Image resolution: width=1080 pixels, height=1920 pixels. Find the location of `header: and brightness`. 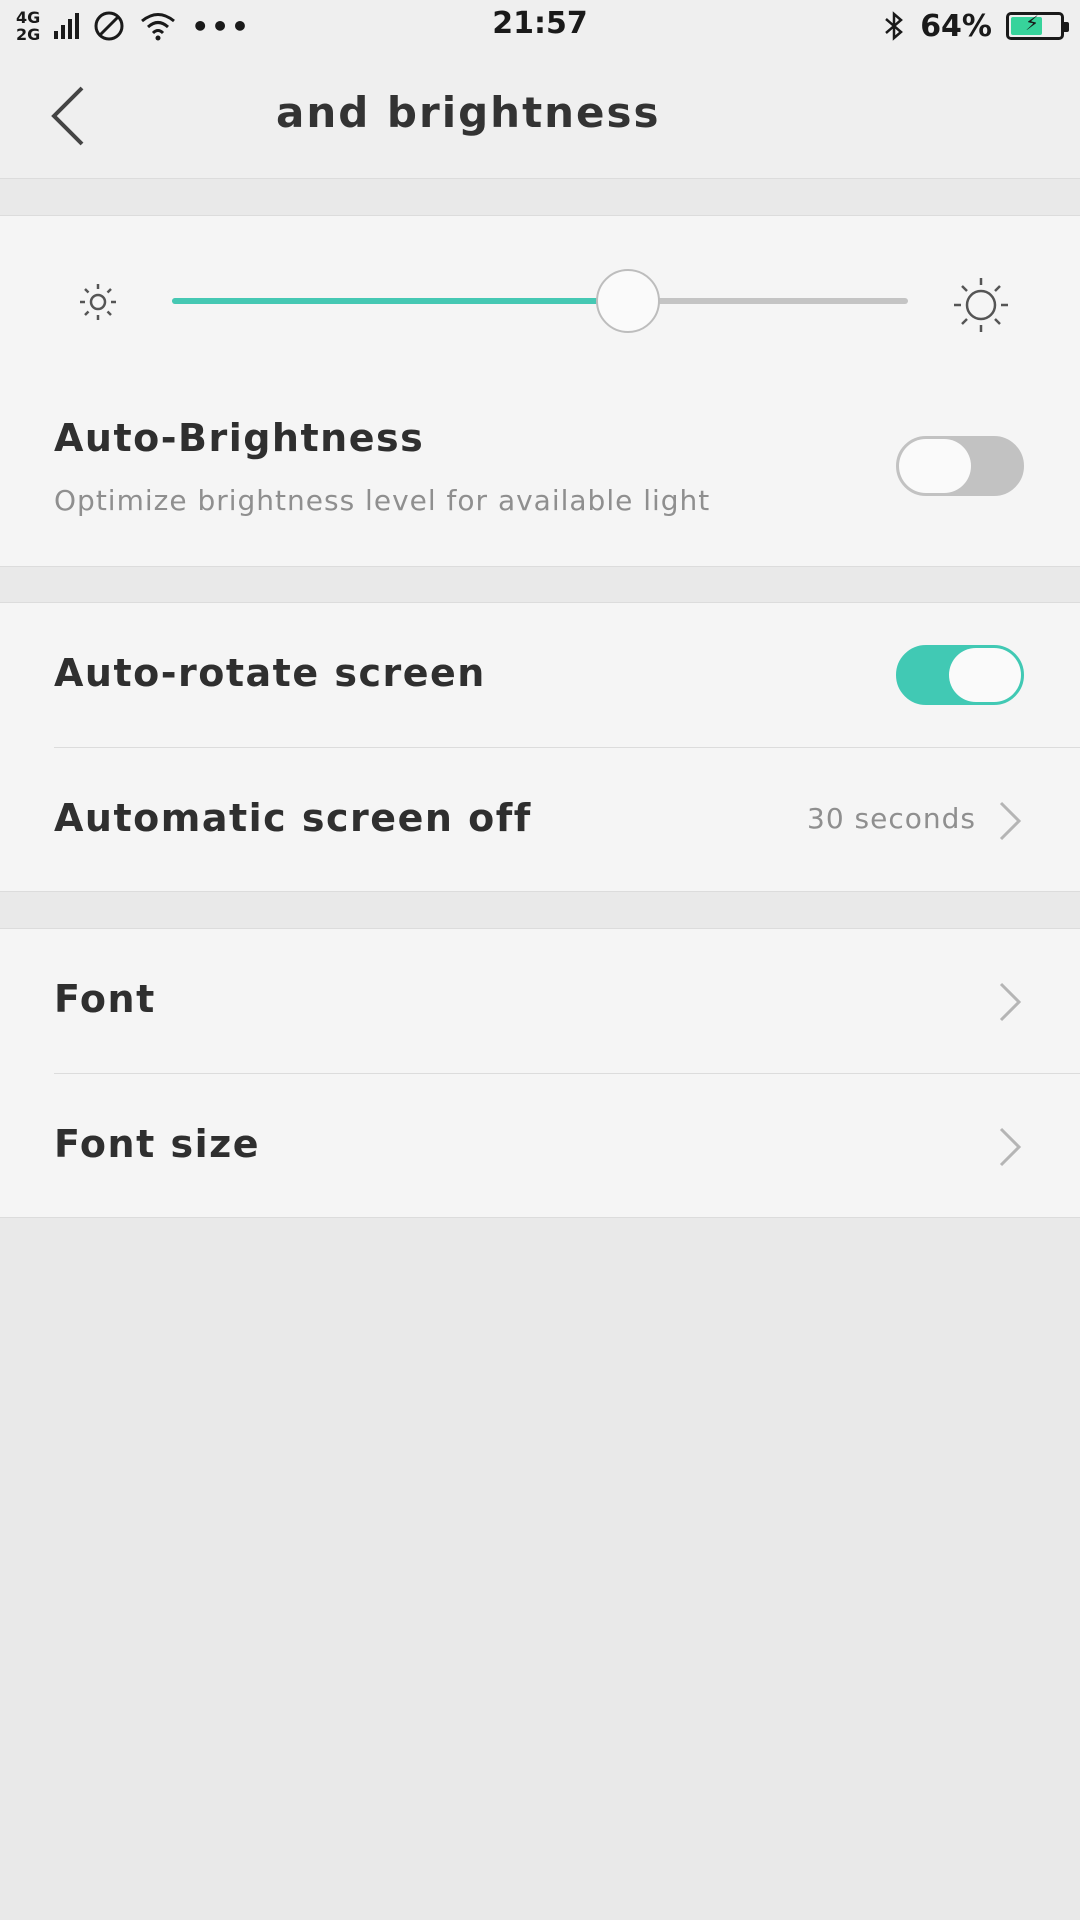

header: and brightness is located at coordinates (540, 115).